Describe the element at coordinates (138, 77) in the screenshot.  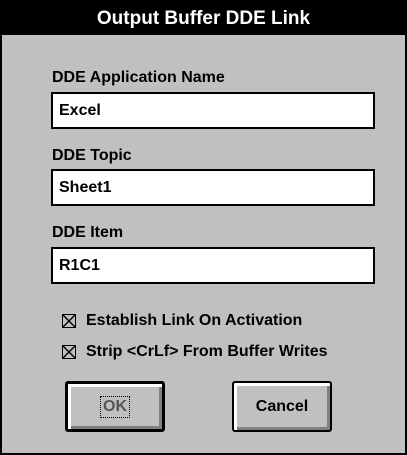
I see `app-name-label: DDE Application Name` at that location.